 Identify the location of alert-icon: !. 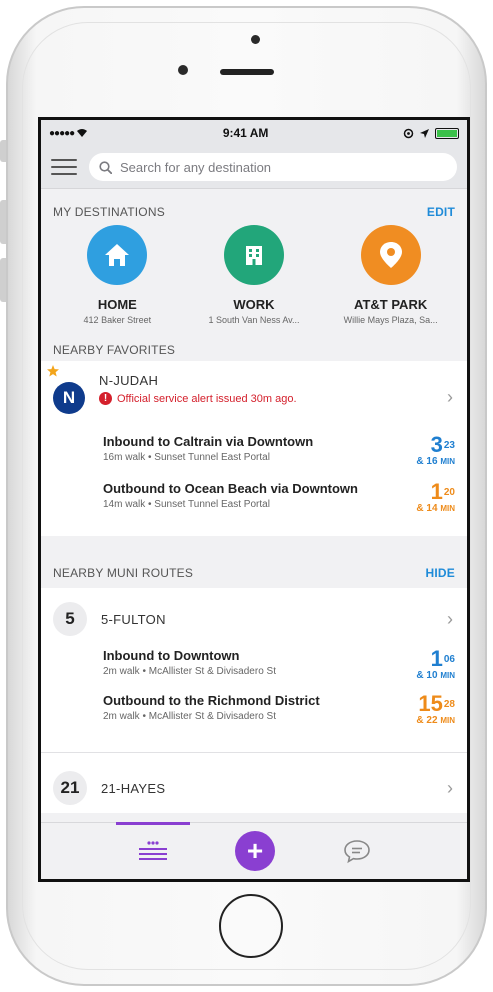
(105, 398).